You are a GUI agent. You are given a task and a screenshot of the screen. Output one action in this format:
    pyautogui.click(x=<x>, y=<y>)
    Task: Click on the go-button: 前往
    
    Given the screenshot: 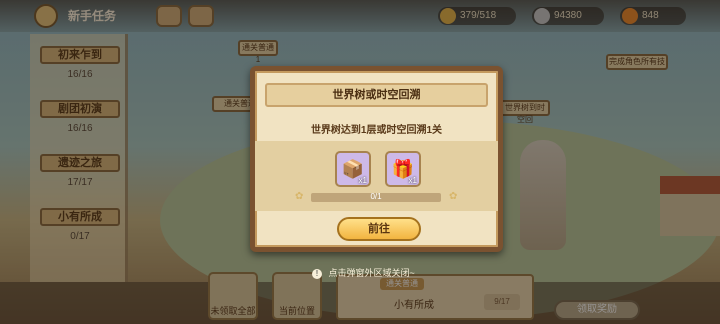 What is the action you would take?
    pyautogui.click(x=379, y=229)
    